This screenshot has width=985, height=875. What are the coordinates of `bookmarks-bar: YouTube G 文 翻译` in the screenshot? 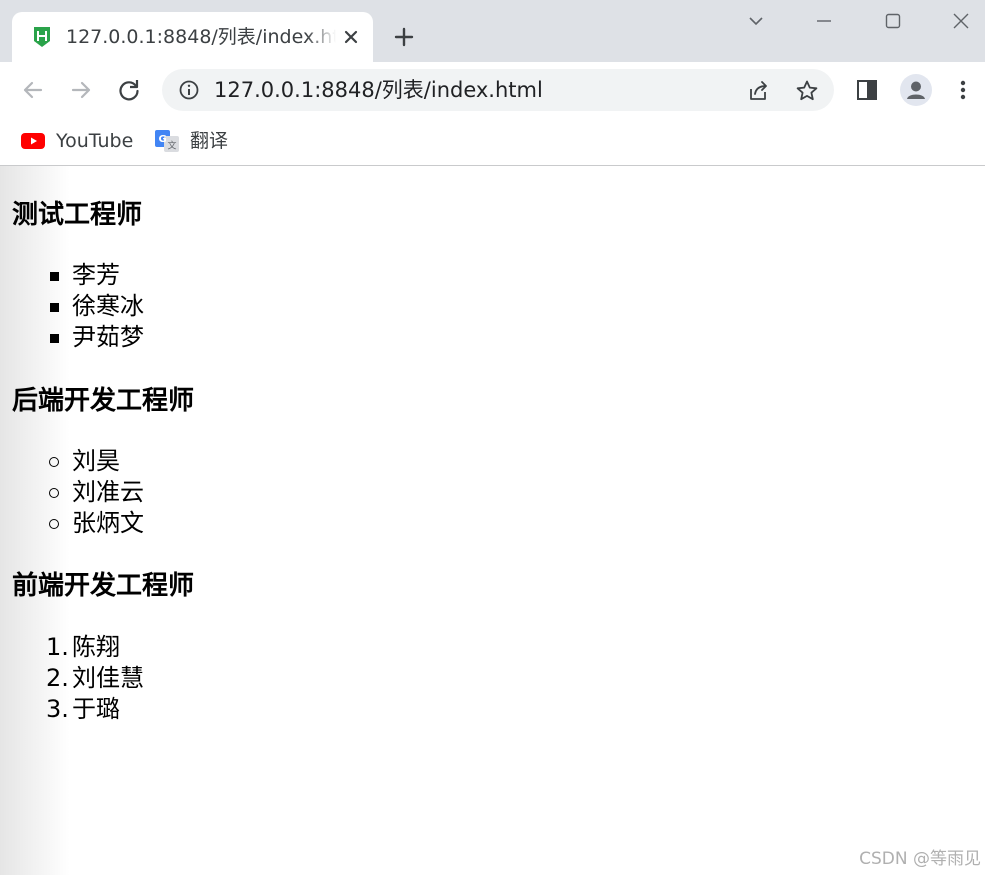 It's located at (492, 142).